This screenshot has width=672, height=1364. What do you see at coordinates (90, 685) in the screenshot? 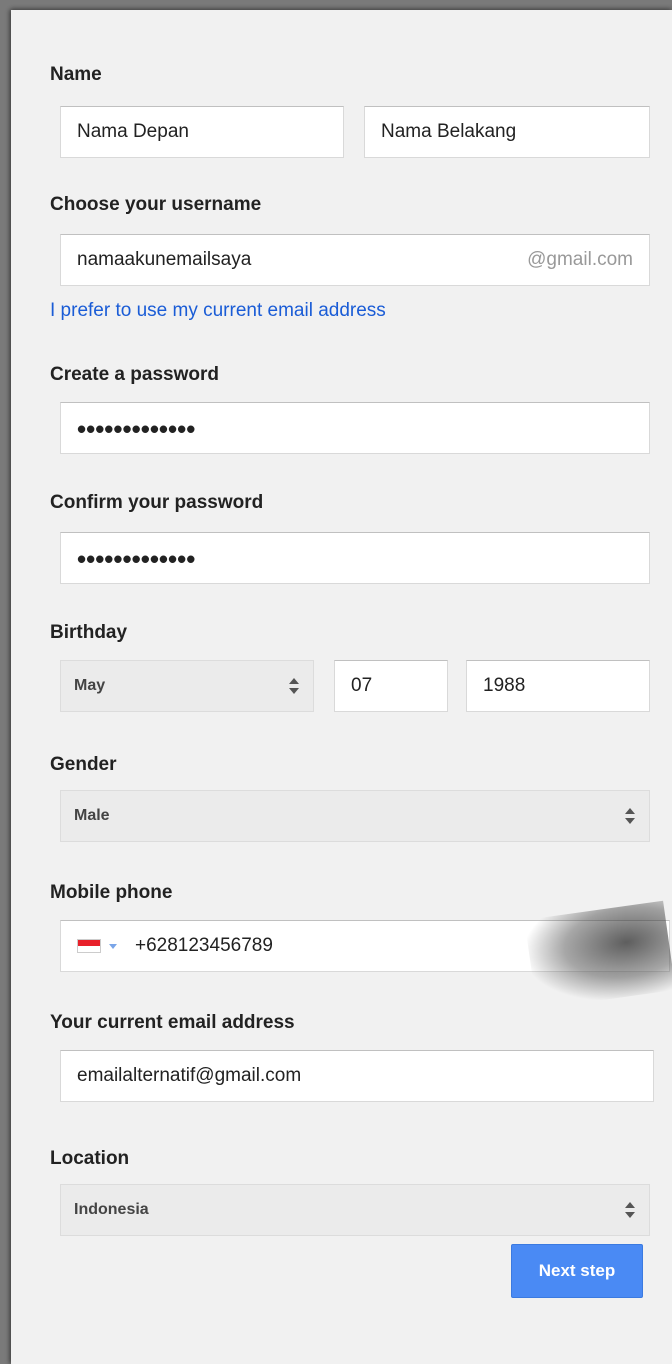
I see `birth-month-value: May` at bounding box center [90, 685].